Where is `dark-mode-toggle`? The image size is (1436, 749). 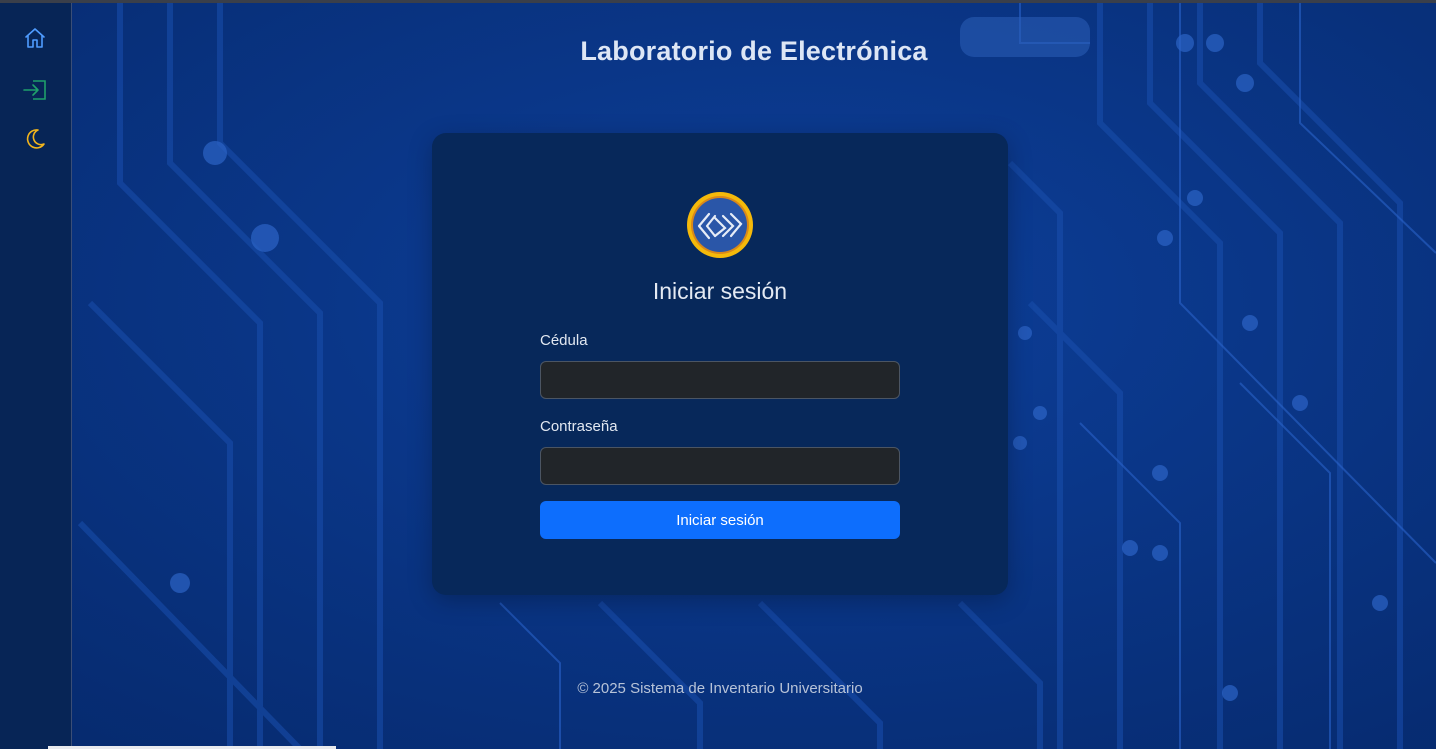 dark-mode-toggle is located at coordinates (35, 139).